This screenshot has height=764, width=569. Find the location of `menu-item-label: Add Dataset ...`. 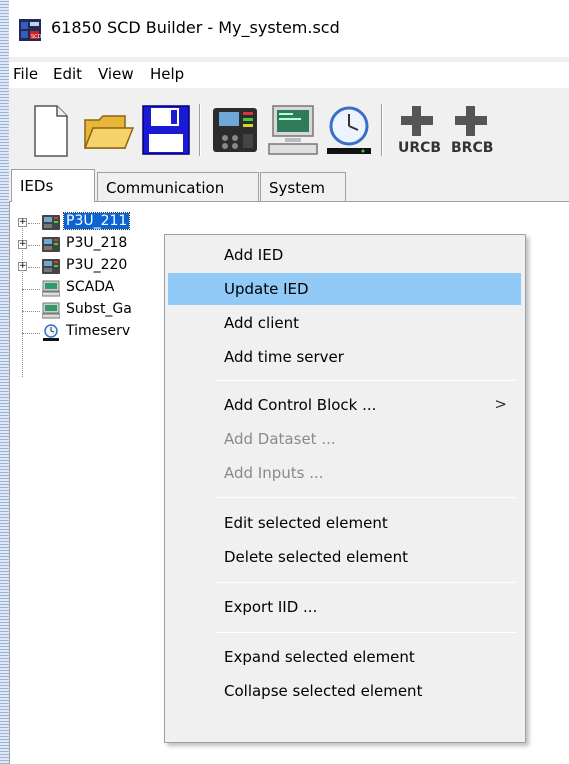

menu-item-label: Add Dataset ... is located at coordinates (280, 439).